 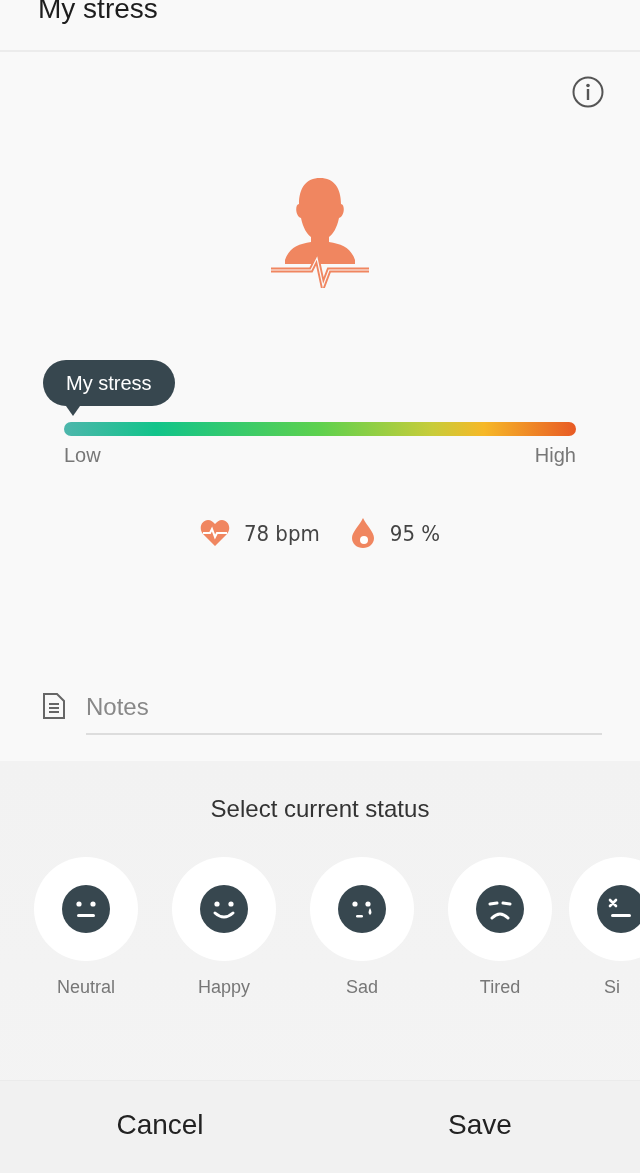 What do you see at coordinates (54, 706) in the screenshot?
I see `note-icon` at bounding box center [54, 706].